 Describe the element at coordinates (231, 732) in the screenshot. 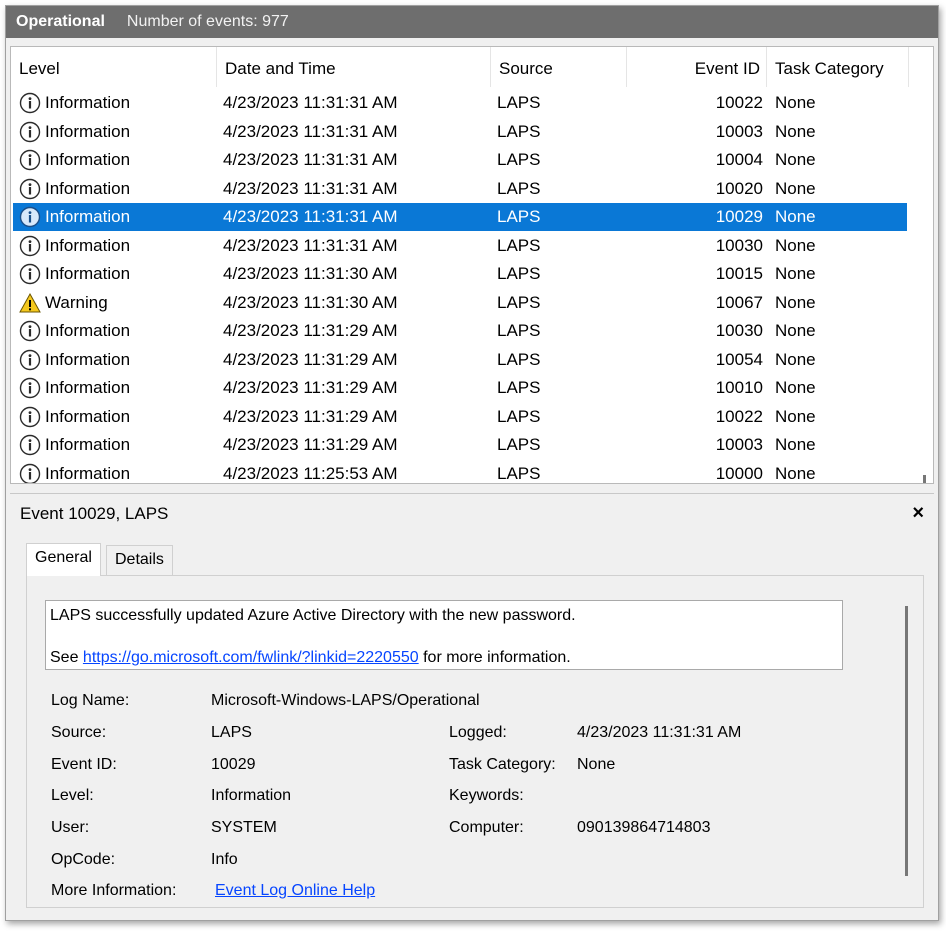

I see `source-value: LAPS` at that location.